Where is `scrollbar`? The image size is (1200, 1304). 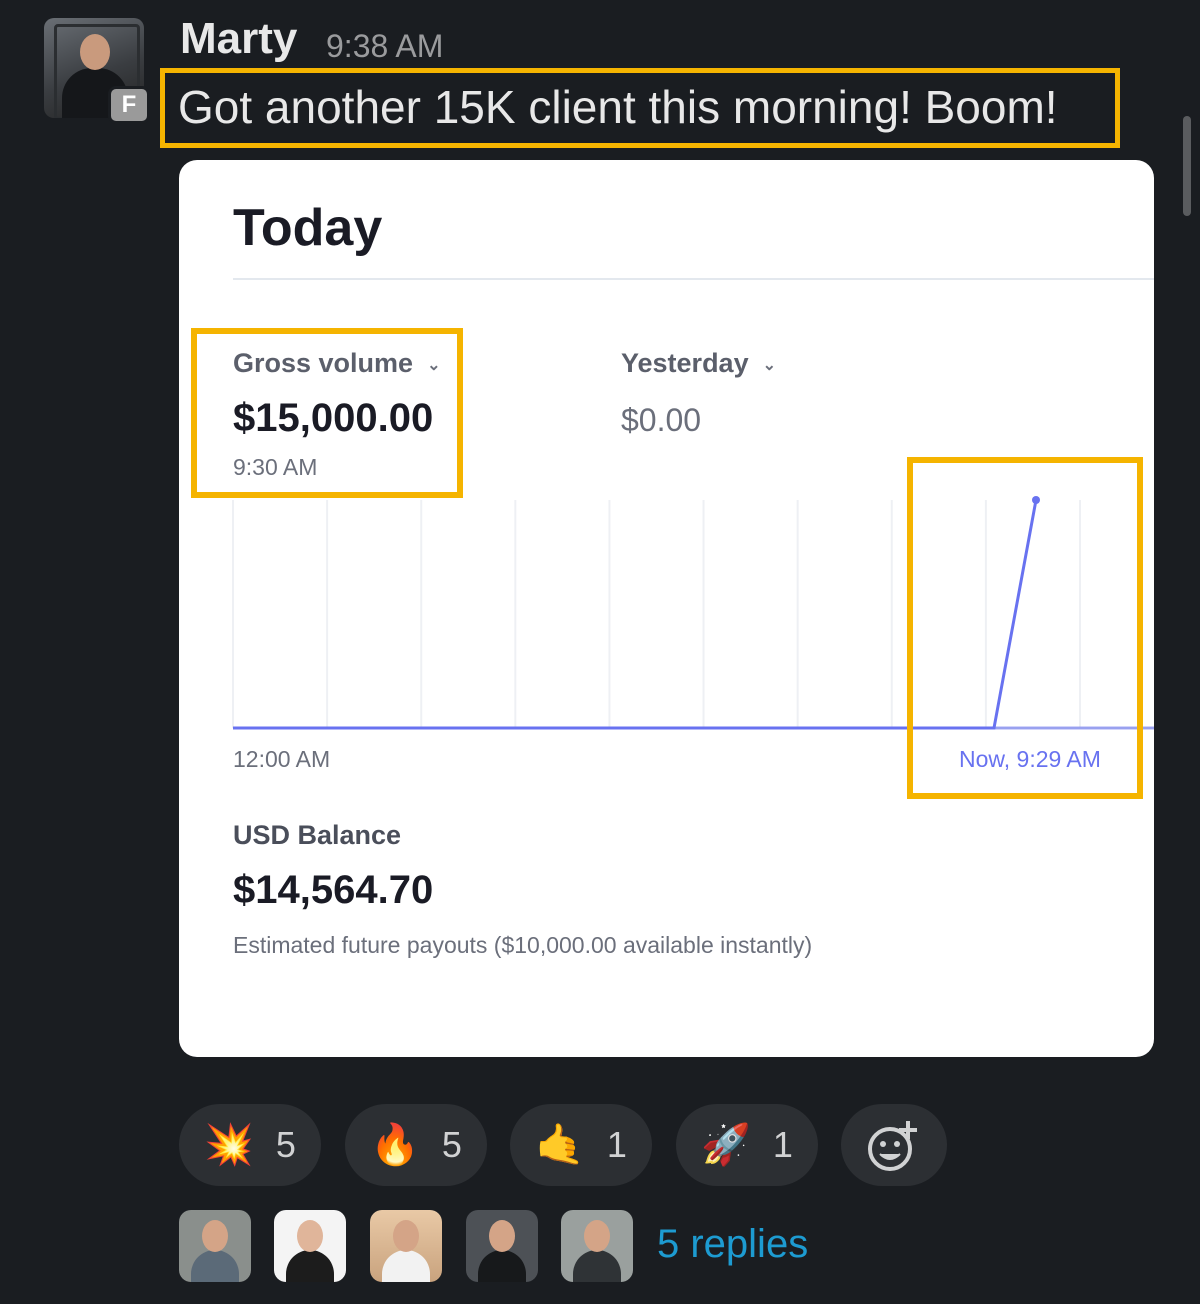 scrollbar is located at coordinates (1187, 166).